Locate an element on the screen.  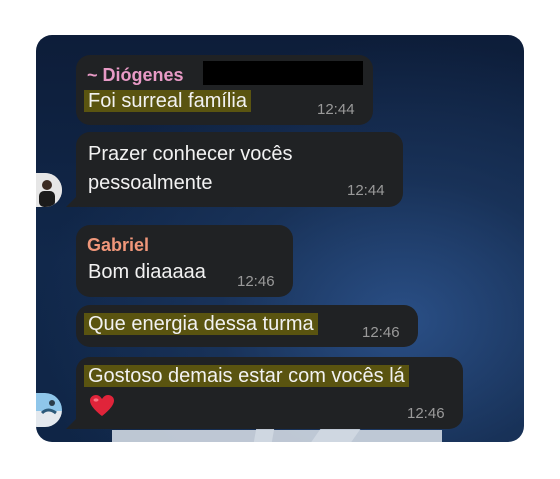
message-text: Que energia dessa turma is located at coordinates (201, 324).